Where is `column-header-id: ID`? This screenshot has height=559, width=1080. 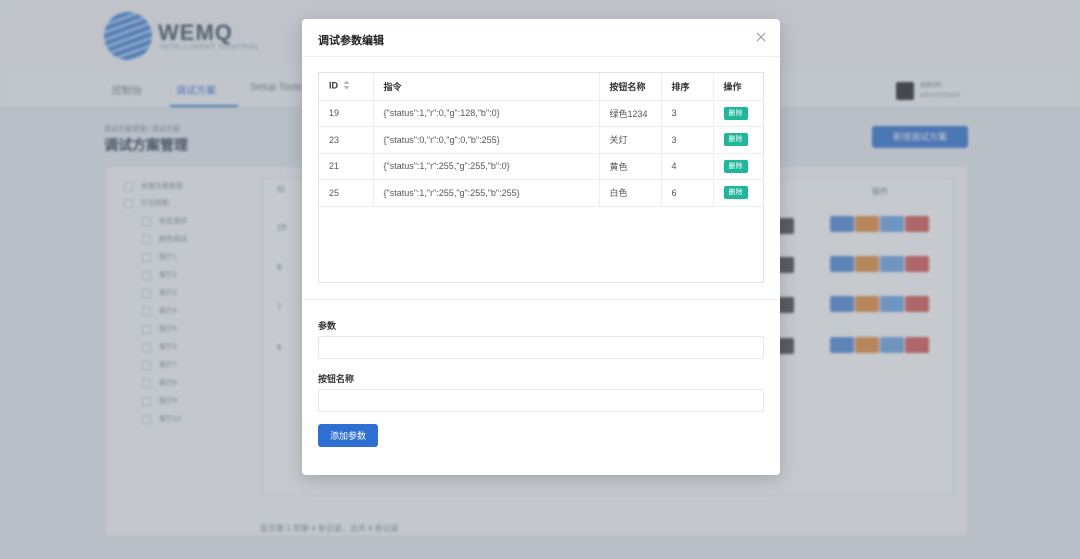
column-header-id: ID is located at coordinates (346, 87).